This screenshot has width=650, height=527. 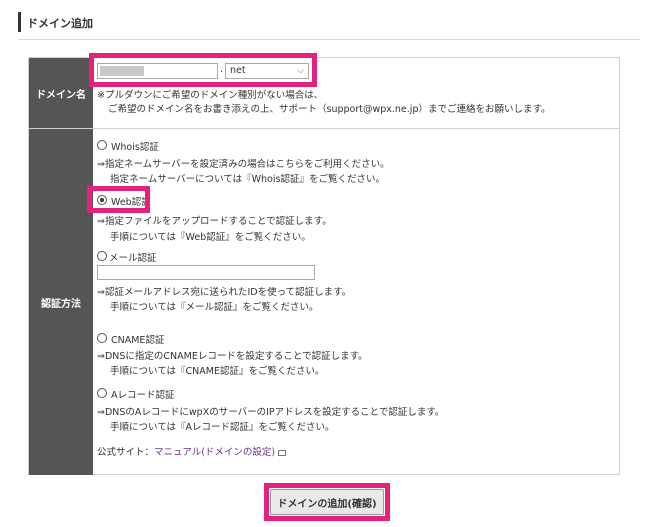 I want to click on cname-desc2: 手順については『CNAME認証』をご覧ください。, so click(x=217, y=371).